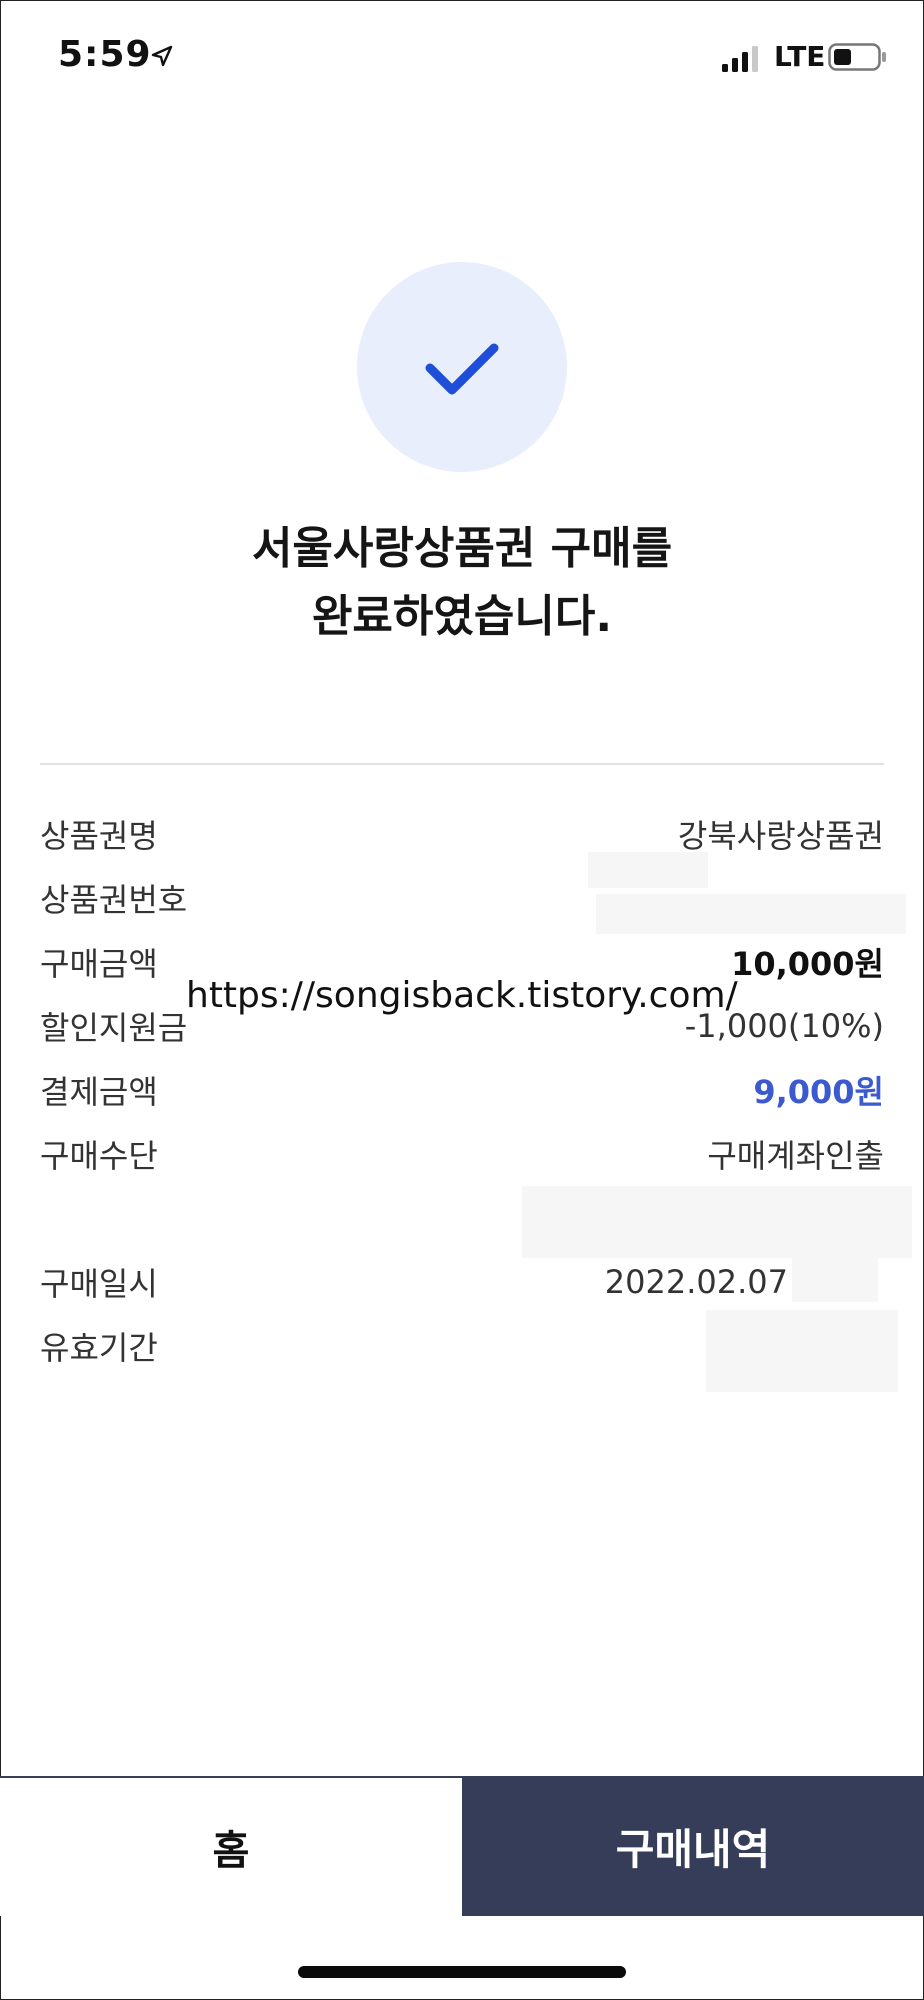 The image size is (924, 2000). What do you see at coordinates (795, 1156) in the screenshot?
I see `detail-value: 구매계좌인출` at bounding box center [795, 1156].